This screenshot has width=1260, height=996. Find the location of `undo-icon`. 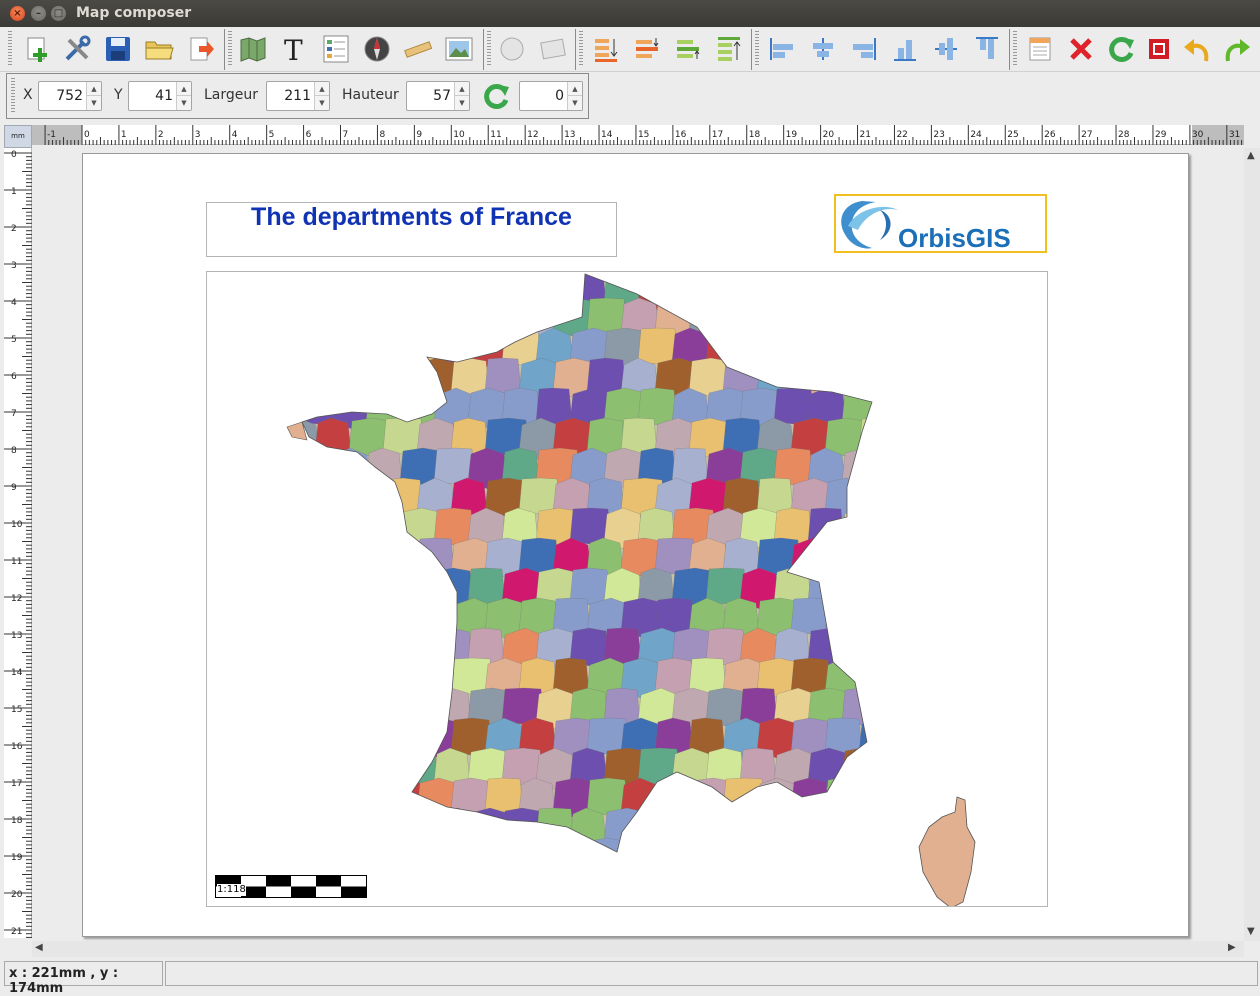

undo-icon is located at coordinates (1197, 49).